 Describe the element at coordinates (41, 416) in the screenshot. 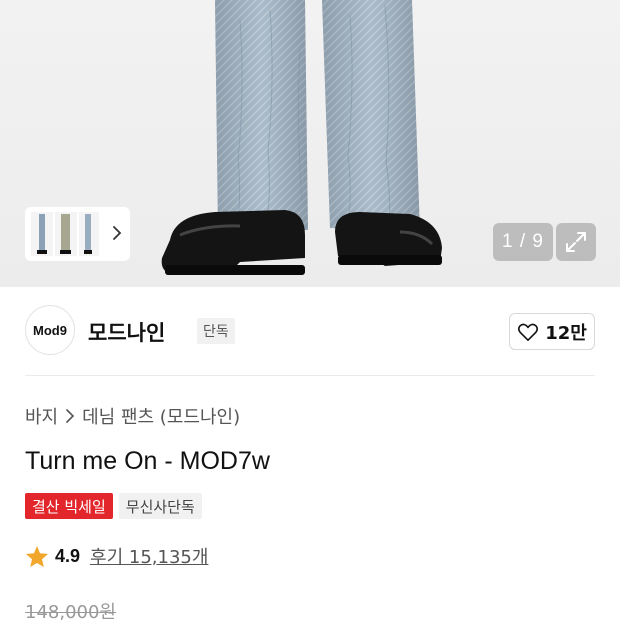

I see `breadcrumb-category: 바지` at that location.